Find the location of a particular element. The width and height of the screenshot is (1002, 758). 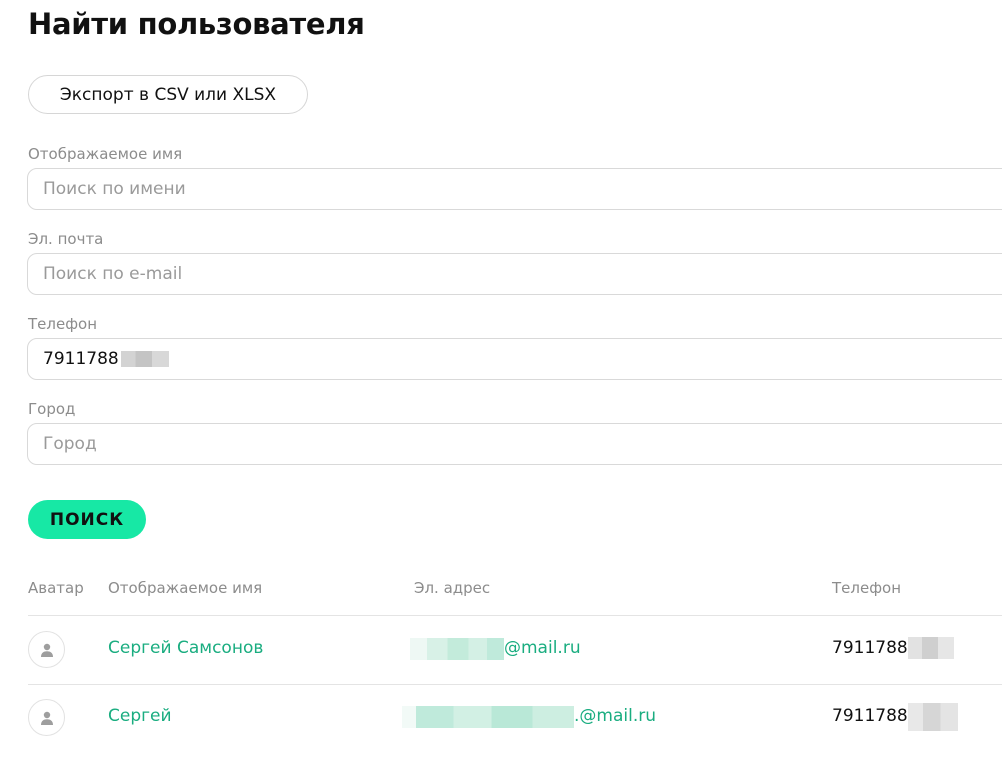

user-name-link: Сергей Самсонов is located at coordinates (185, 648).